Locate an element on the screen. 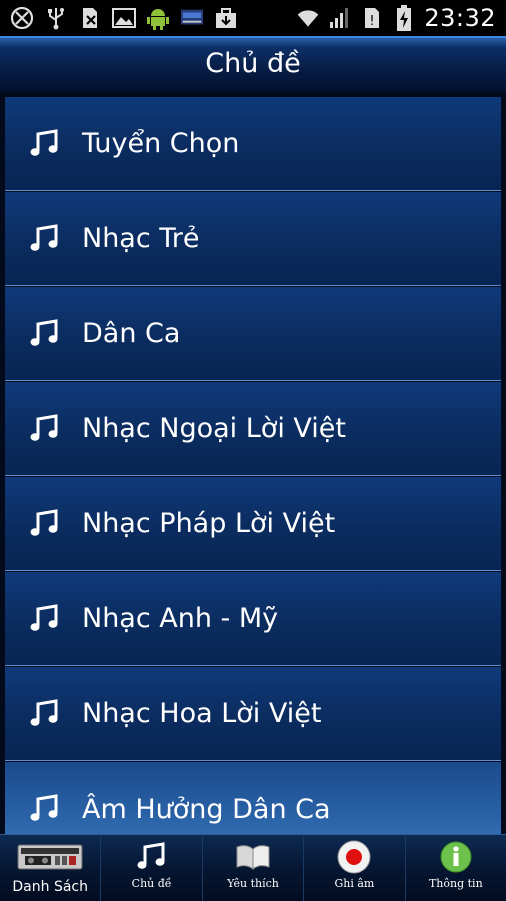 This screenshot has height=901, width=506. info-icon is located at coordinates (456, 857).